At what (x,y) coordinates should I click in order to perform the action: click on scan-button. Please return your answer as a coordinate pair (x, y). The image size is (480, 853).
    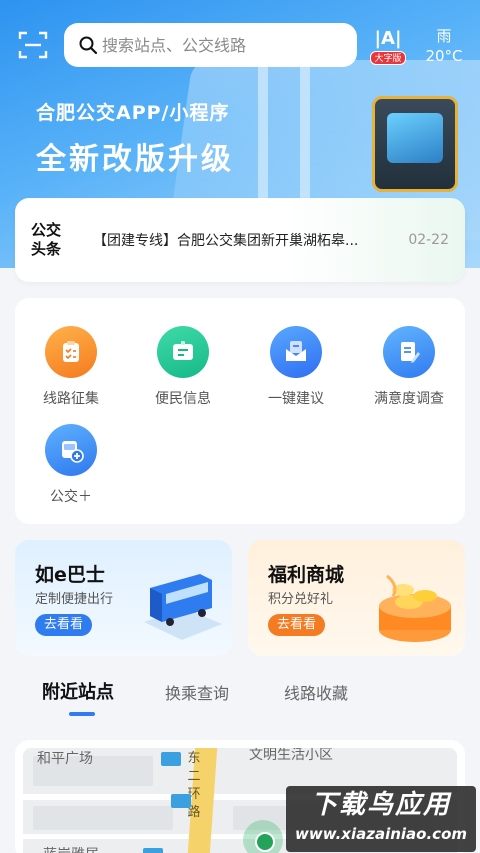
    Looking at the image, I should click on (33, 45).